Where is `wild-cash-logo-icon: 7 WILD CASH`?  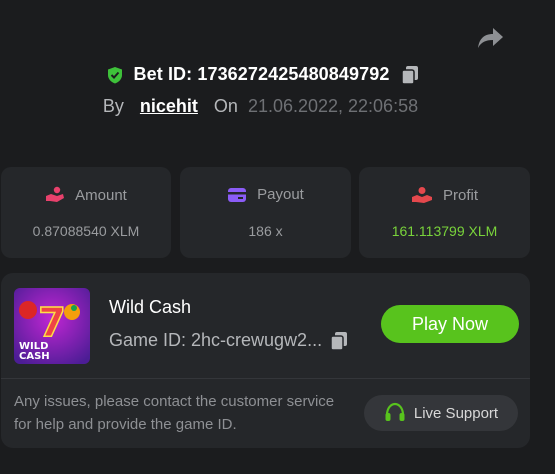 wild-cash-logo-icon: 7 WILD CASH is located at coordinates (52, 326).